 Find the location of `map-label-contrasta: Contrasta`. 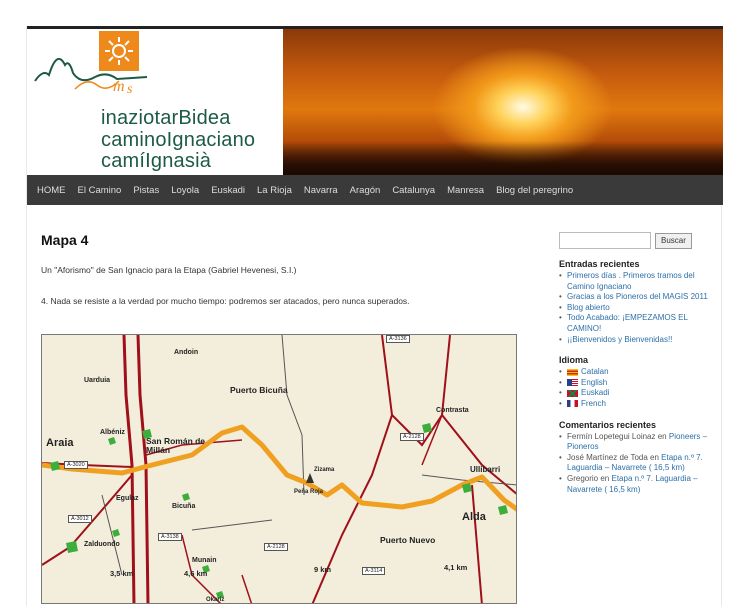

map-label-contrasta: Contrasta is located at coordinates (452, 410).